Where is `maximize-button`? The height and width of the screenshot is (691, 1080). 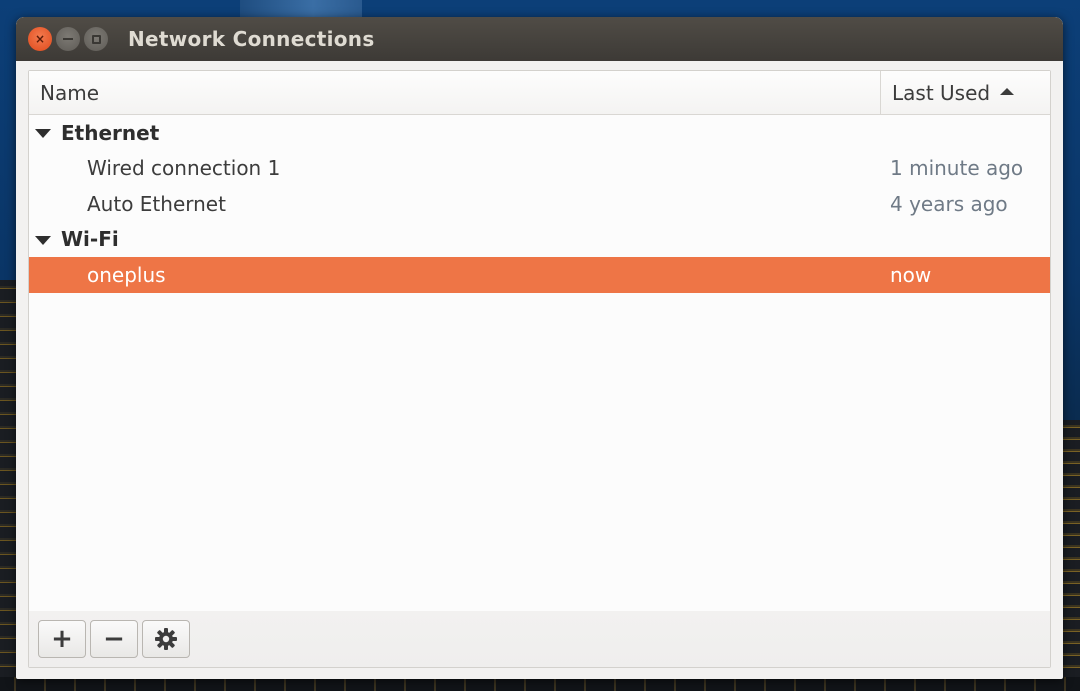
maximize-button is located at coordinates (96, 39).